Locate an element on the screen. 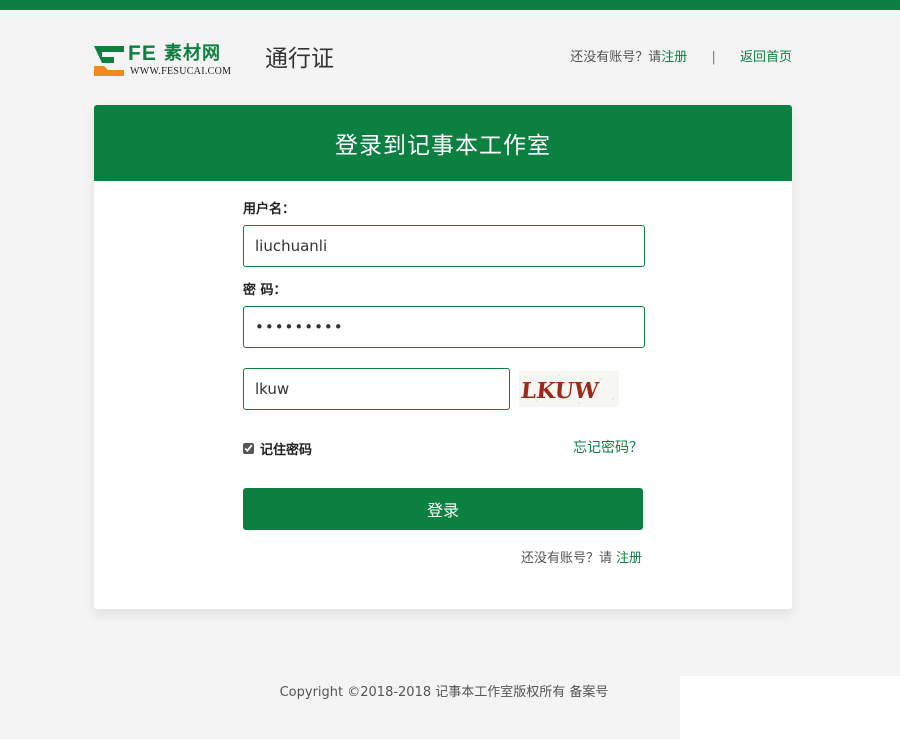 This screenshot has width=900, height=739. remember-label: 记住密码 is located at coordinates (286, 450).